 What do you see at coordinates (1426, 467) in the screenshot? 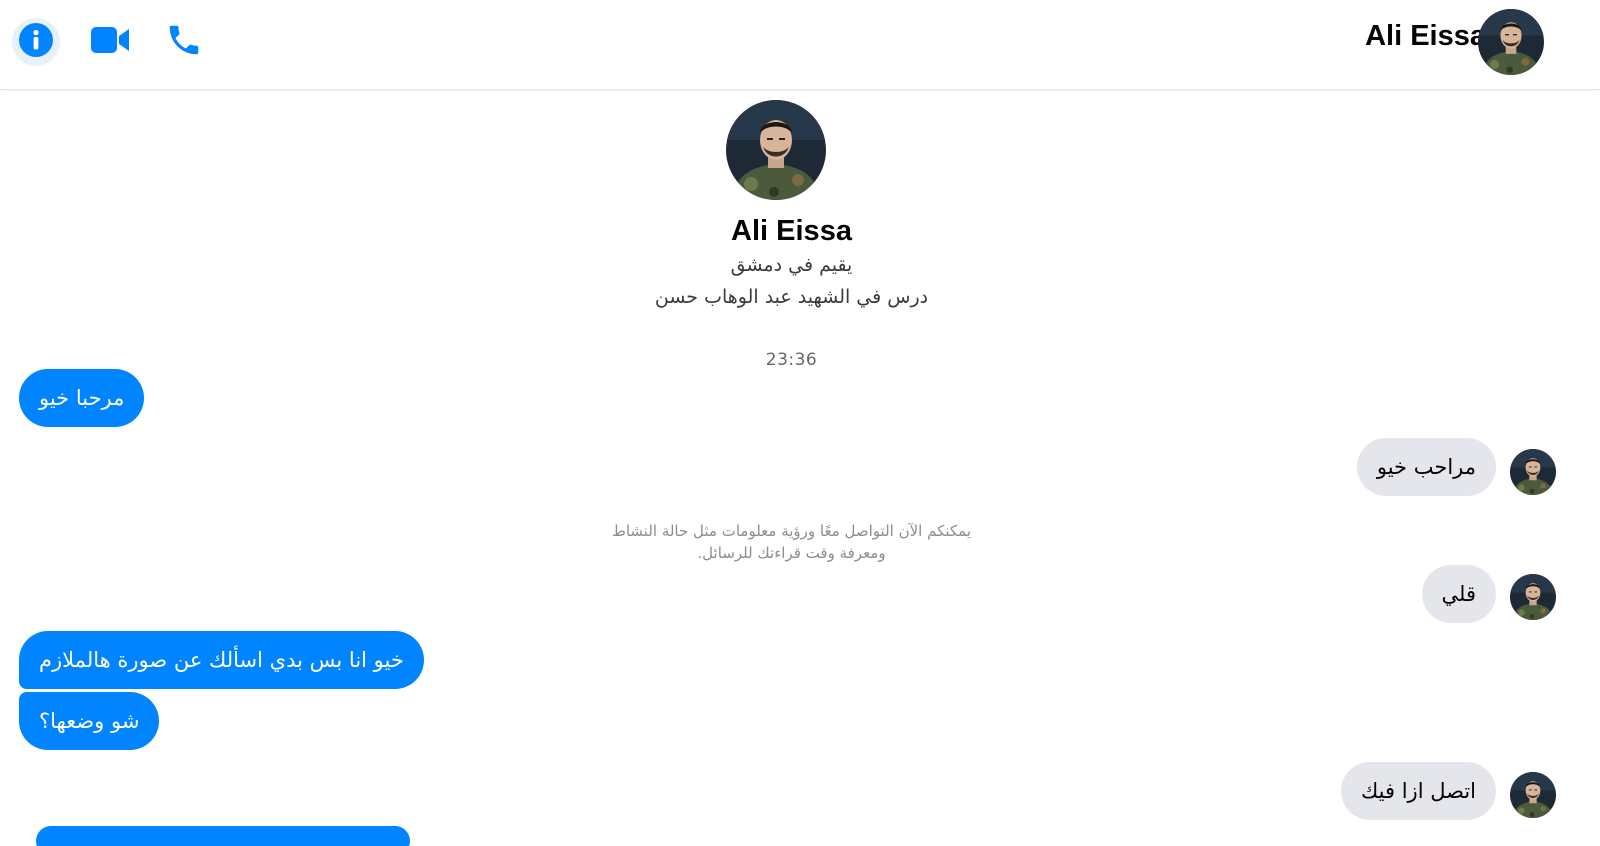
I see `incoming-message: مراحب خيو` at bounding box center [1426, 467].